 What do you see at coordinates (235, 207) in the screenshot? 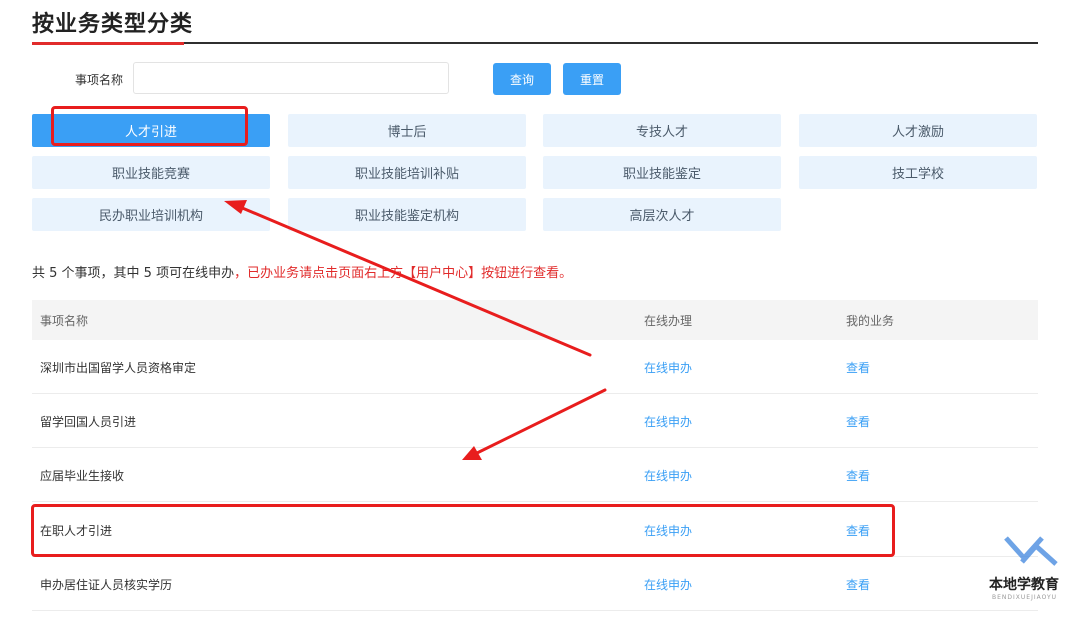
I see `arrow-head-up` at bounding box center [235, 207].